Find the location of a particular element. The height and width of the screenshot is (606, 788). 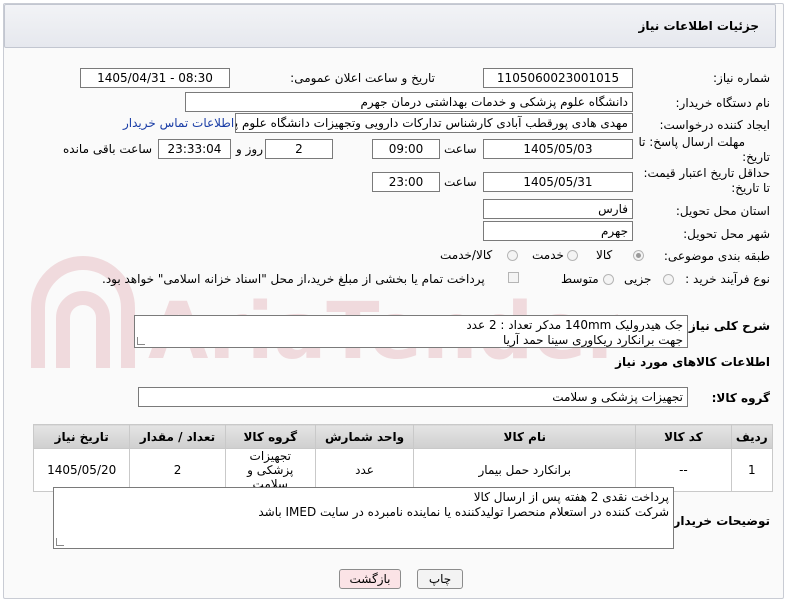

price-validity-label-line1: حداقل تاریخ اعتبار قیمت: is located at coordinates (706, 173).